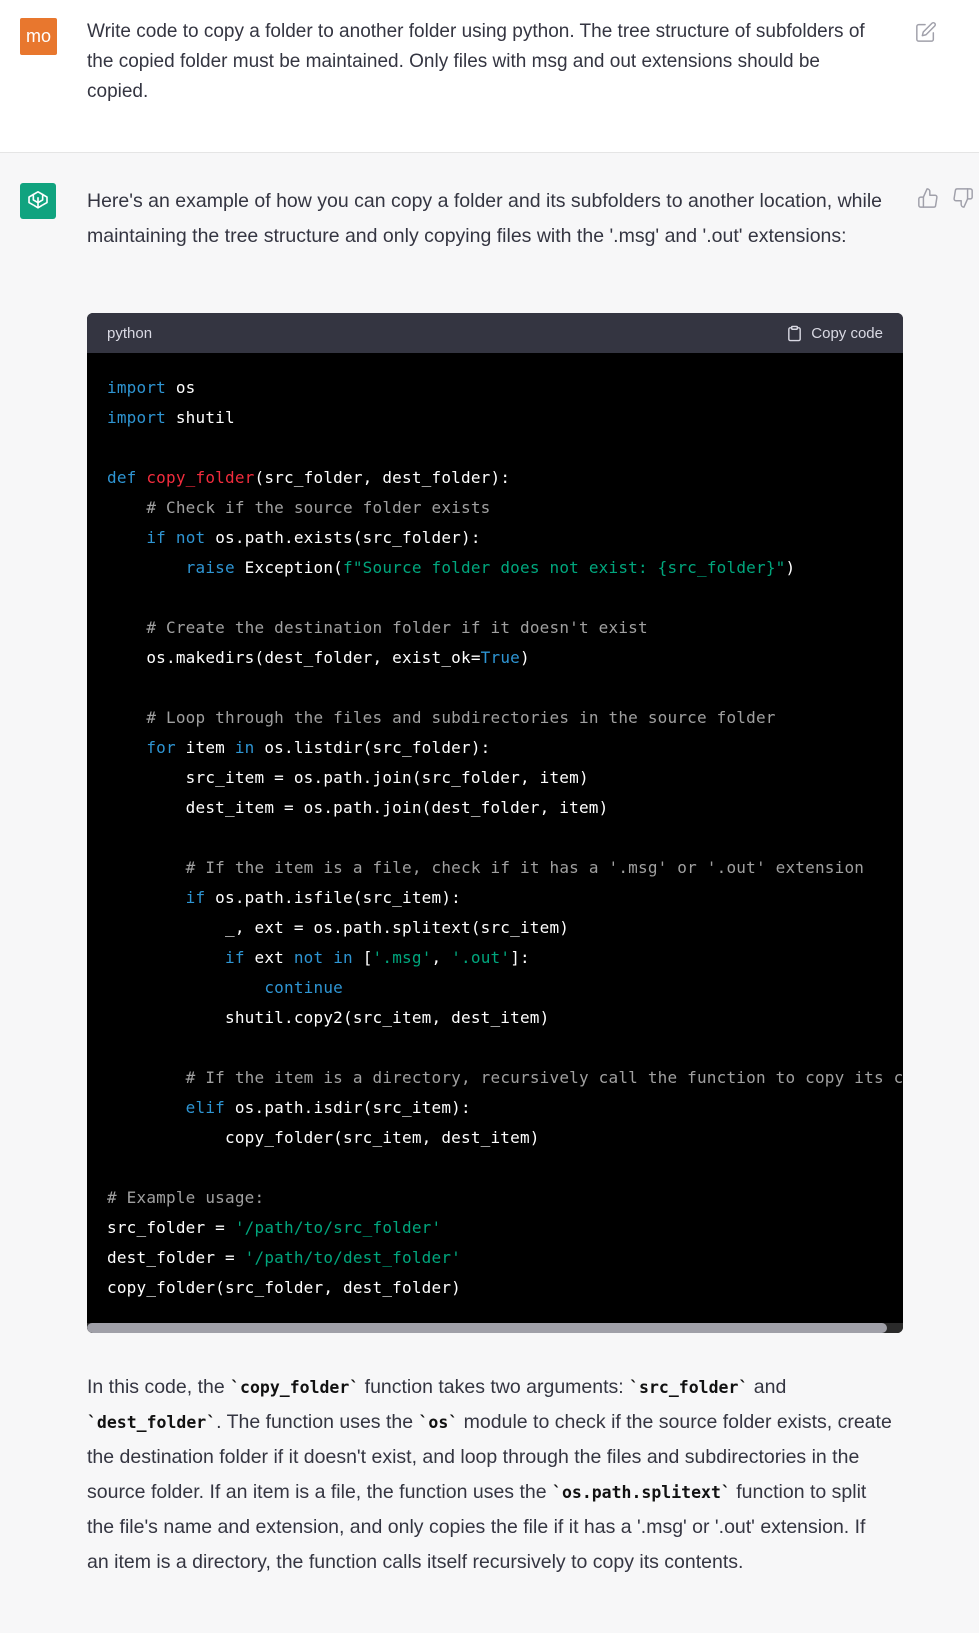 The image size is (979, 1633). What do you see at coordinates (495, 1258) in the screenshot?
I see `code-line: dest_folder = '/path/to/dest_folder'` at bounding box center [495, 1258].